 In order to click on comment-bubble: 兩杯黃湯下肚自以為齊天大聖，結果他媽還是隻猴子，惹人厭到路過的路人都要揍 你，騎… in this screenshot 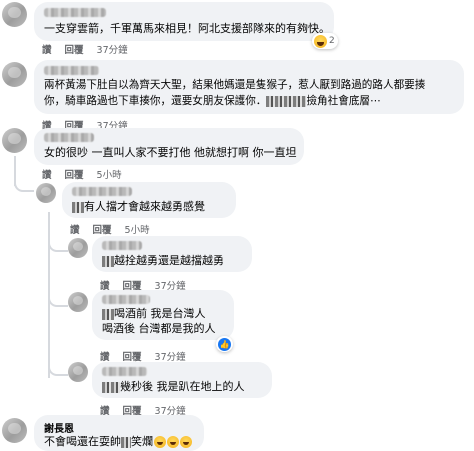, I will do `click(249, 87)`.